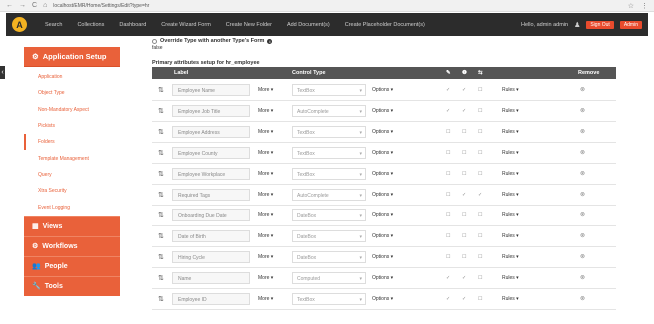  I want to click on sidebar-section: ⚙ Workflows, so click(72, 245).